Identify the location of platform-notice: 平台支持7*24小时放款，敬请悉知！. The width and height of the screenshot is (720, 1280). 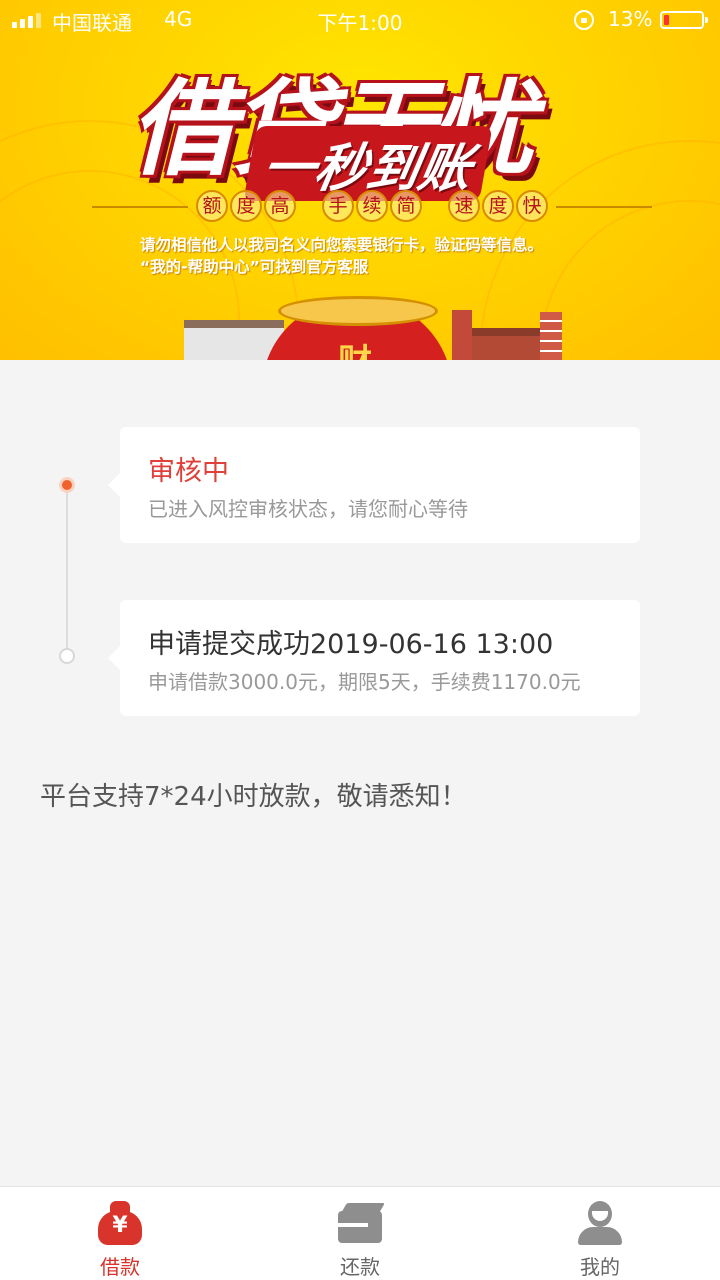
(253, 797).